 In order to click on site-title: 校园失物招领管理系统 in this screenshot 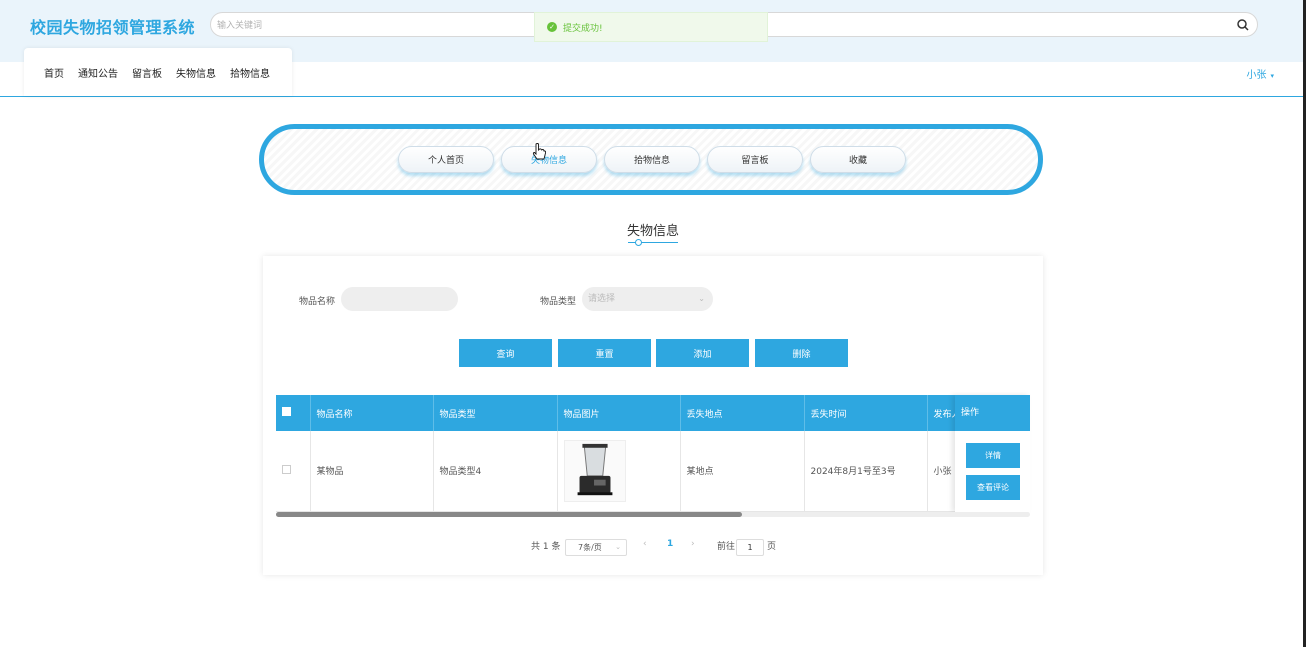, I will do `click(113, 27)`.